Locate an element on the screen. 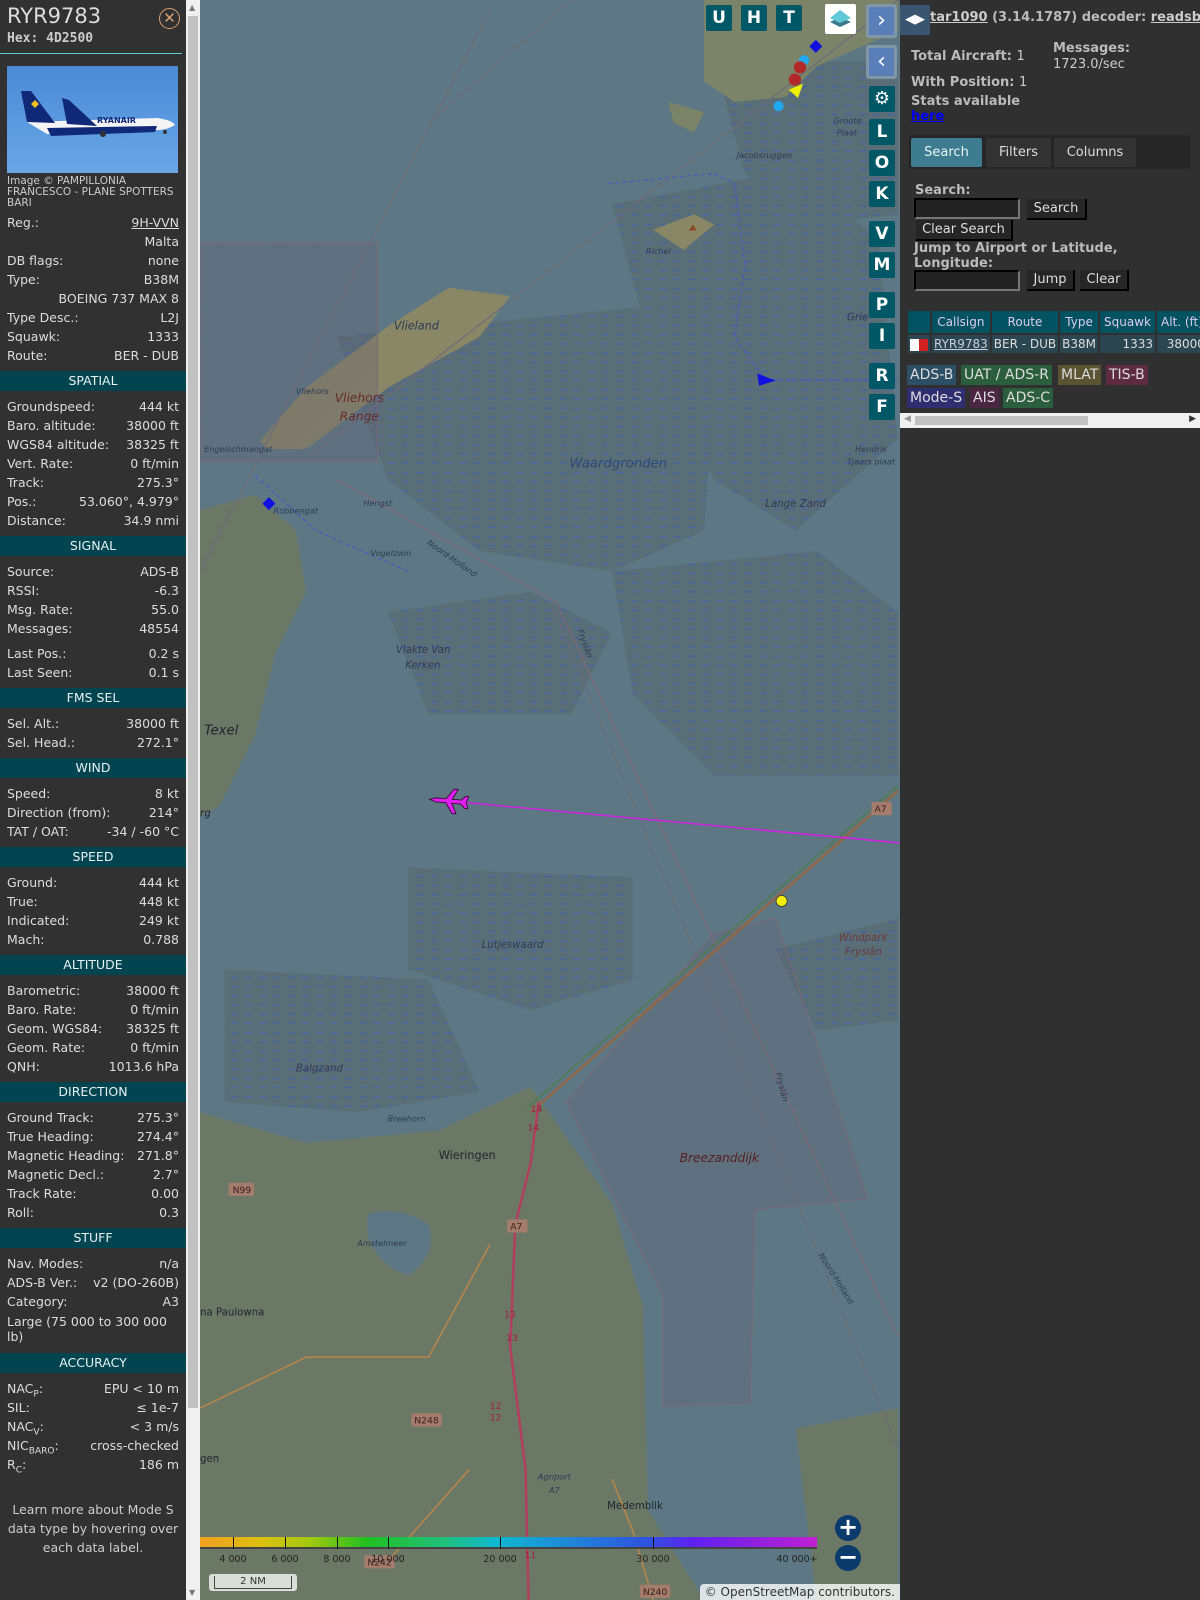 This screenshot has height=1600, width=1200. callsign-link: RYR9783 is located at coordinates (961, 344).